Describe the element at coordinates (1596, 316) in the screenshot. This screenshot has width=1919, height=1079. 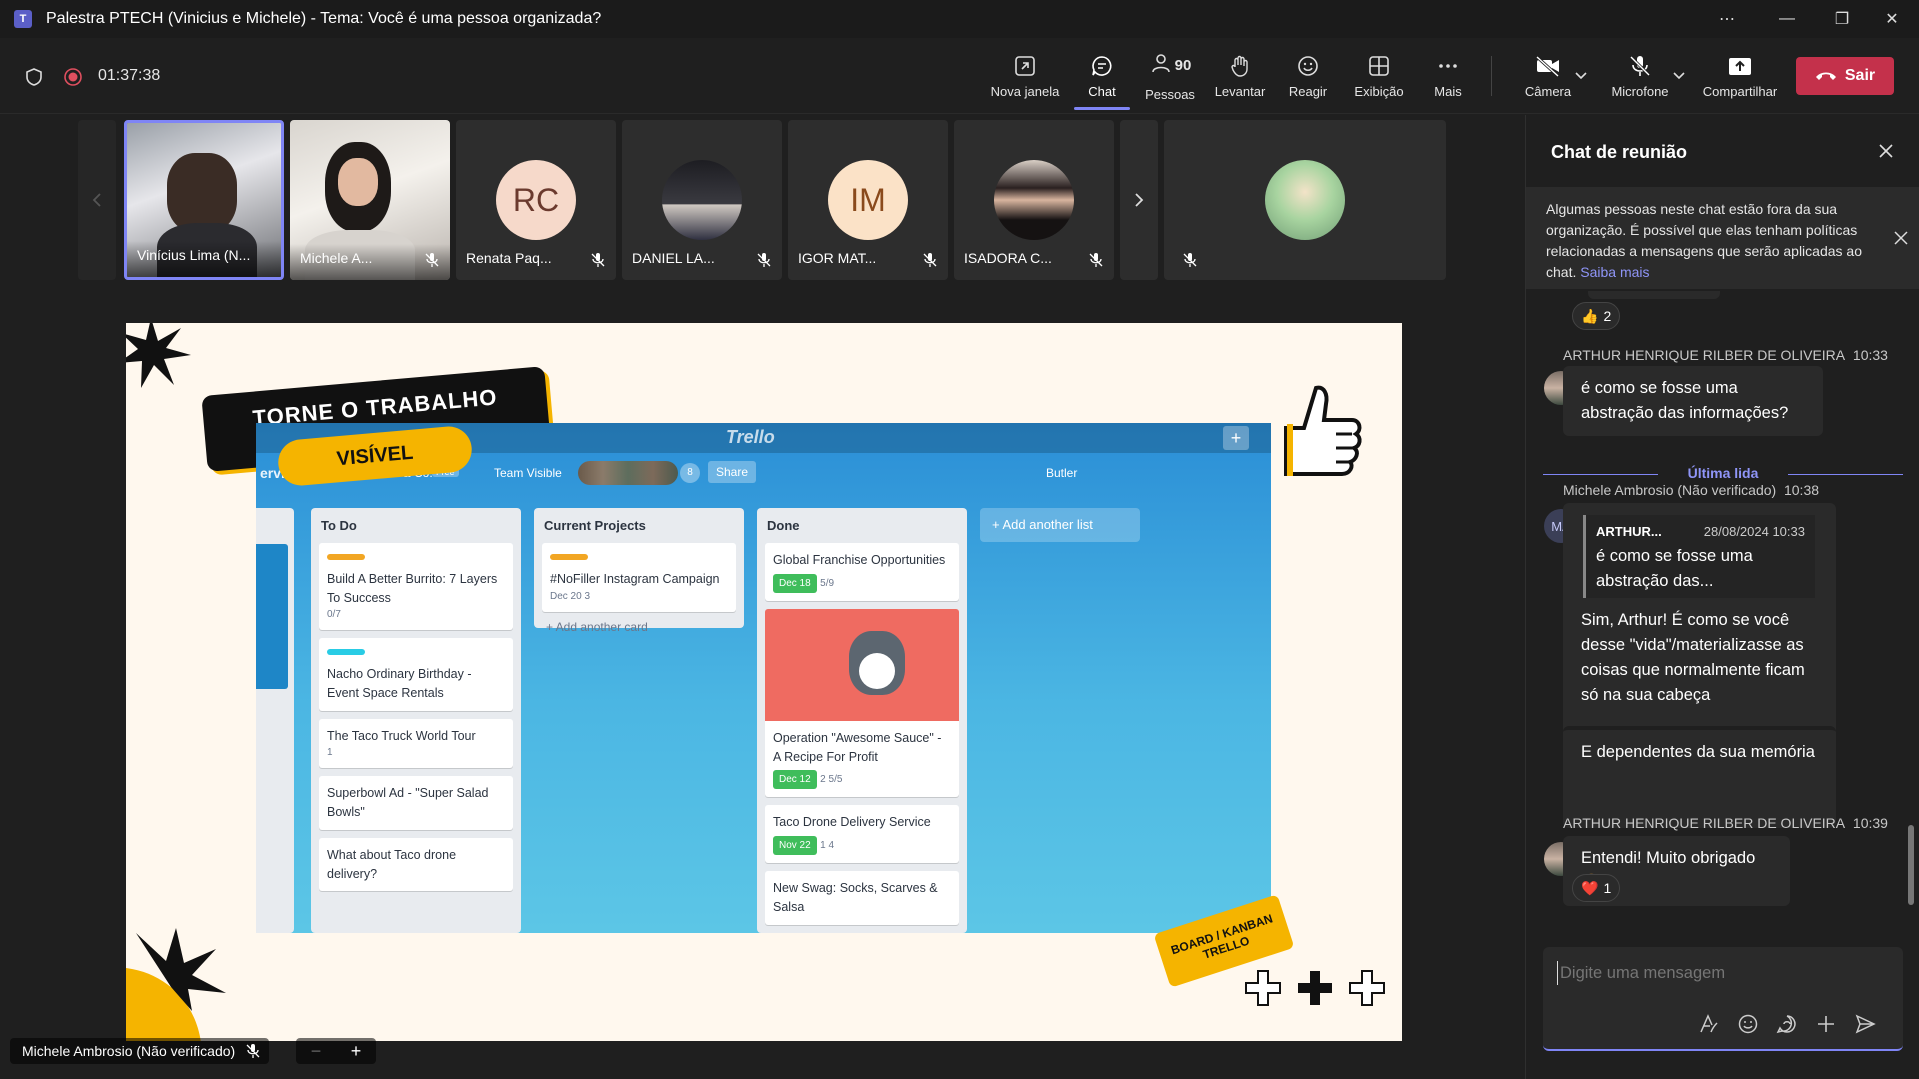
I see `reaction-badge: 👍 2` at that location.